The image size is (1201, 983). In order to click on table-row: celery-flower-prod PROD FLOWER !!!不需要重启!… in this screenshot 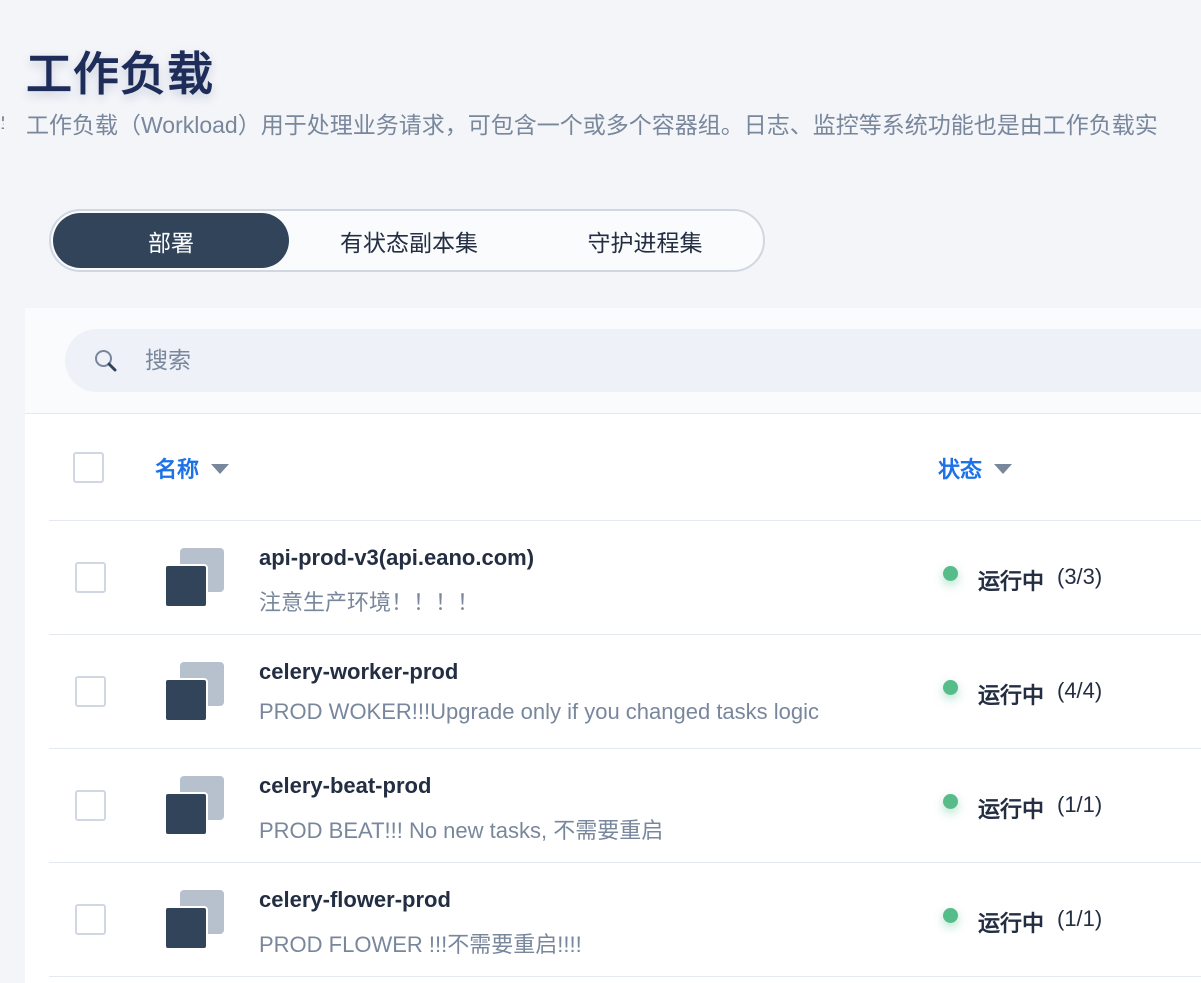, I will do `click(625, 920)`.